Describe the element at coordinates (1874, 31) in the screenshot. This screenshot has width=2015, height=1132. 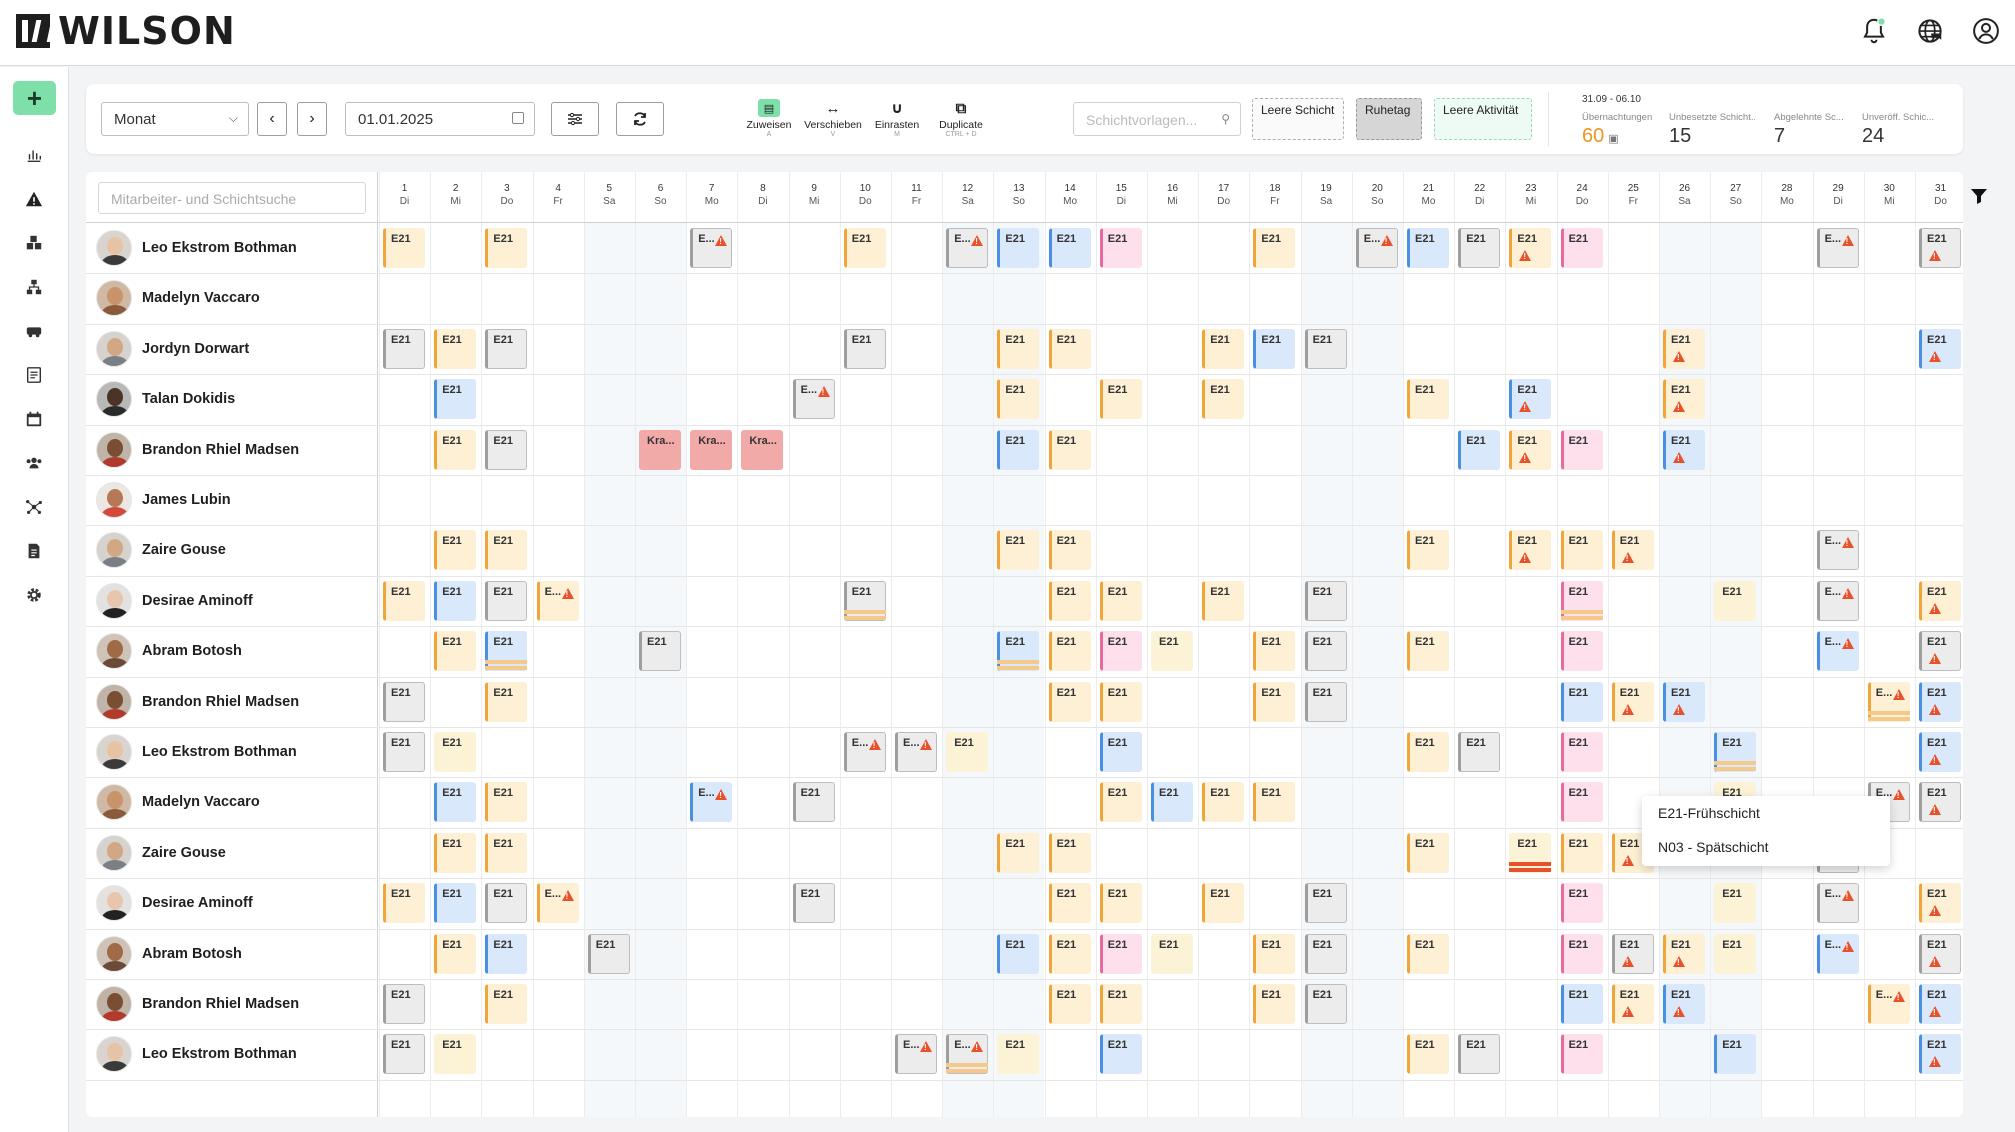
I see `notification-bell-icon` at that location.